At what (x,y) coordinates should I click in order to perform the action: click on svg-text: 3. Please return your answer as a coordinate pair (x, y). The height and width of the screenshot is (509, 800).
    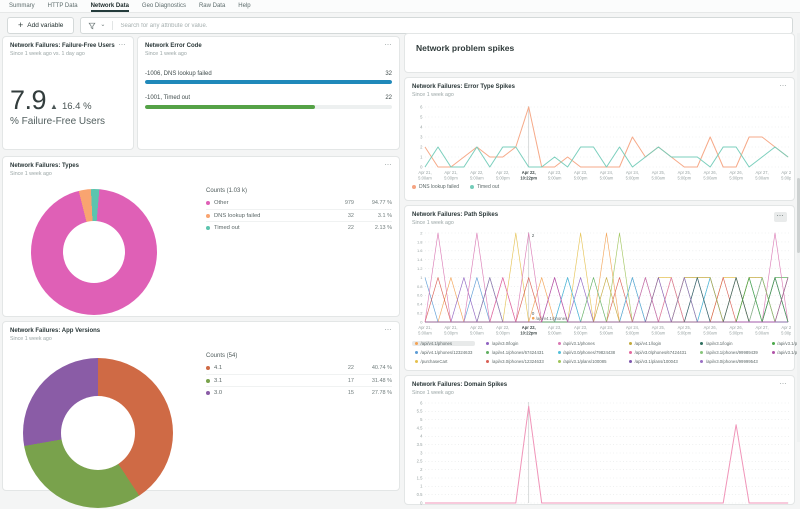
    Looking at the image, I should click on (421, 136).